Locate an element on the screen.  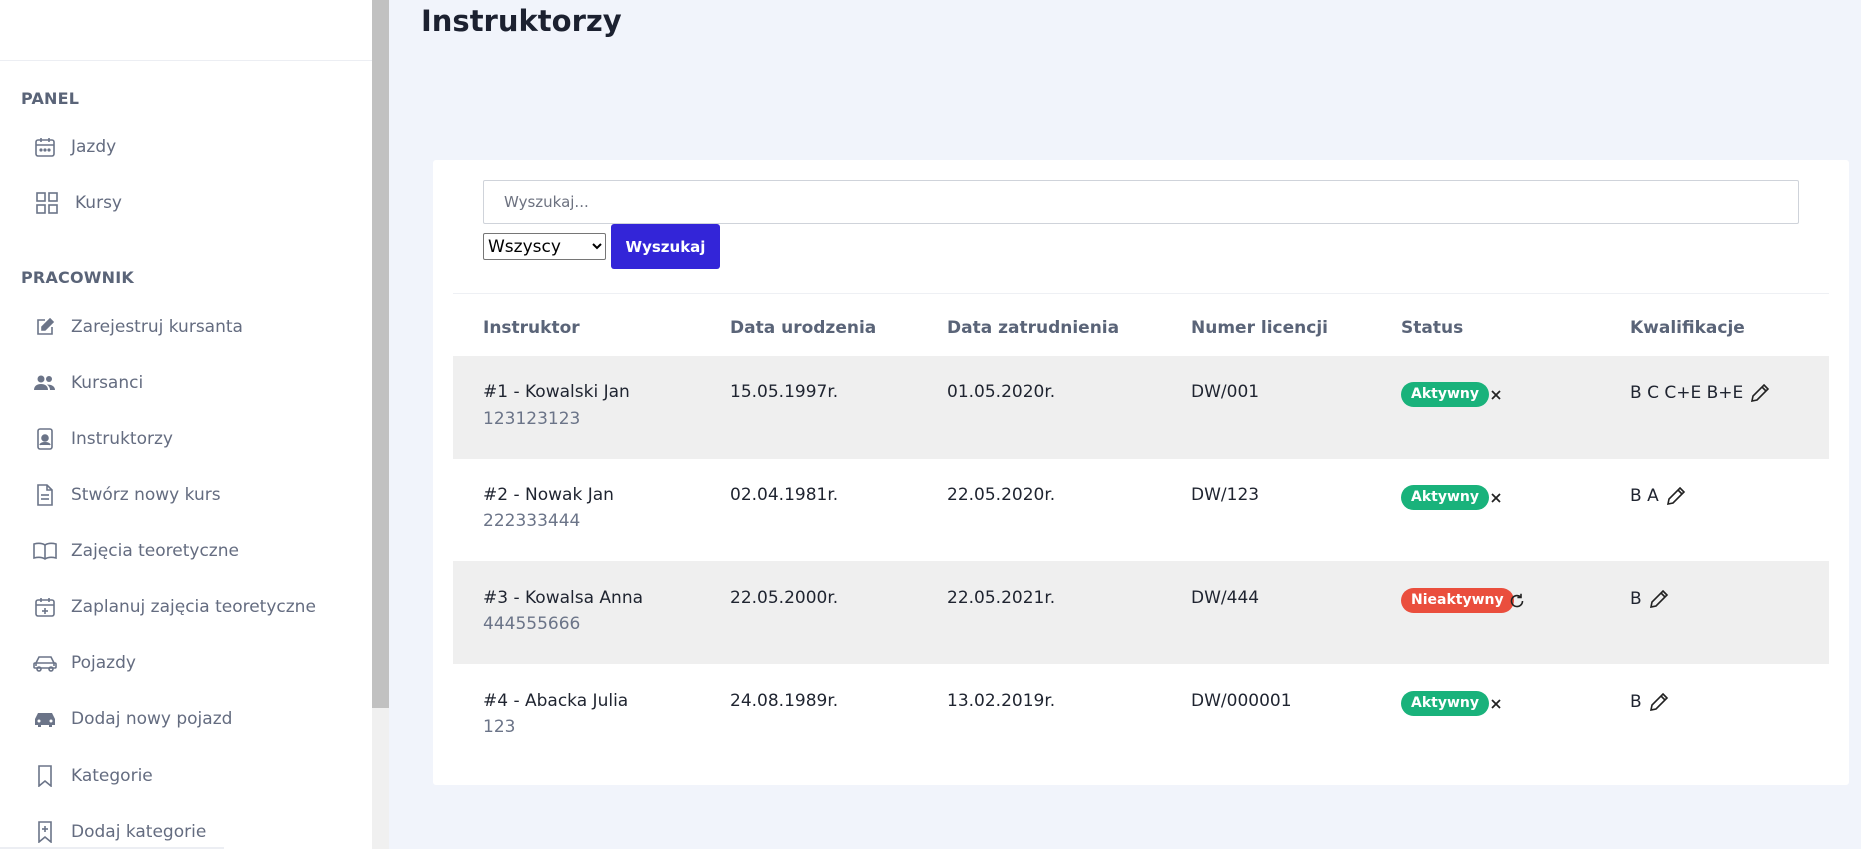
status-badge: Nieaktywny is located at coordinates (1457, 600).